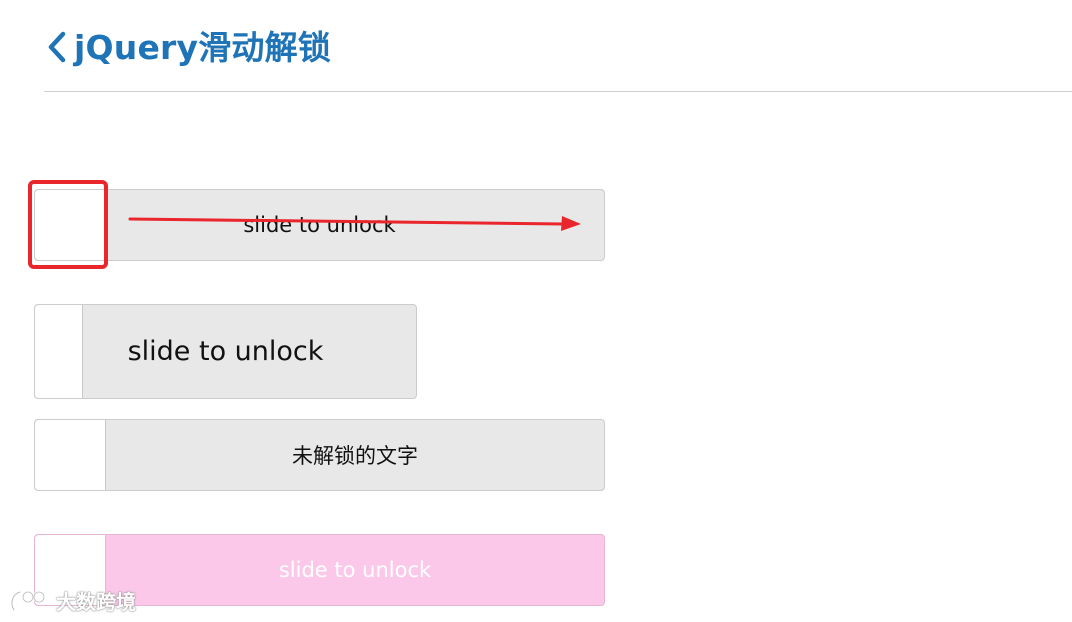 Image resolution: width=1072 pixels, height=622 pixels. Describe the element at coordinates (558, 91) in the screenshot. I see `header-divider` at that location.